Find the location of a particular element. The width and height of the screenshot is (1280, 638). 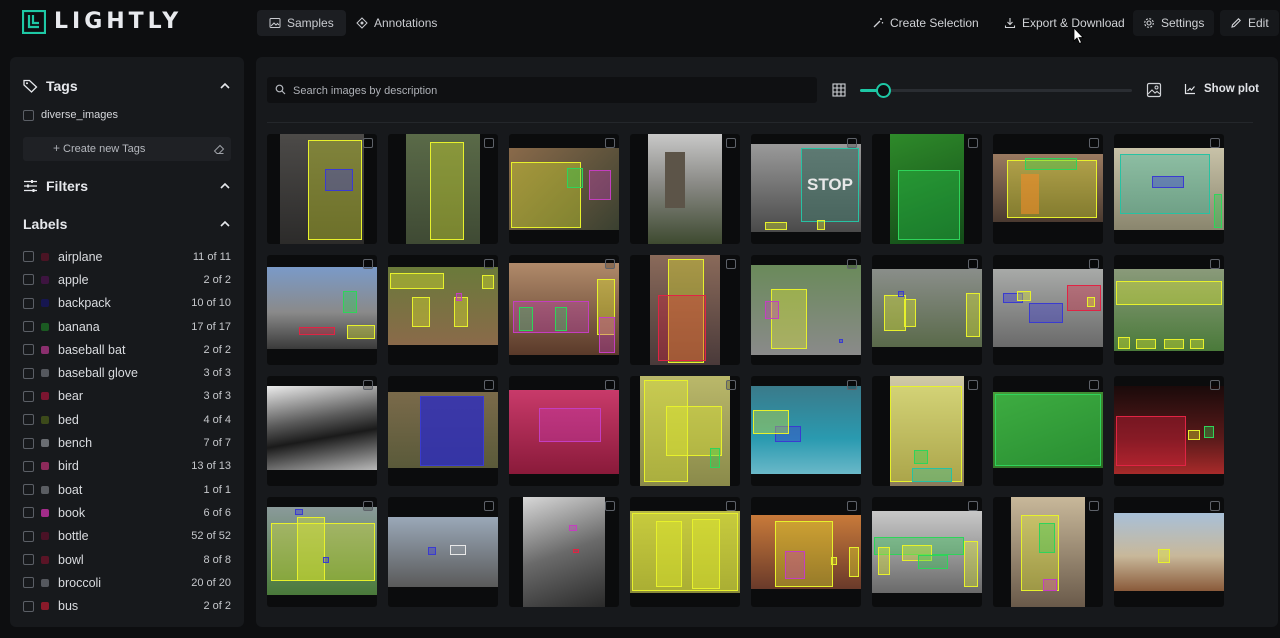

export-download-button: Export & Download is located at coordinates (1064, 23).